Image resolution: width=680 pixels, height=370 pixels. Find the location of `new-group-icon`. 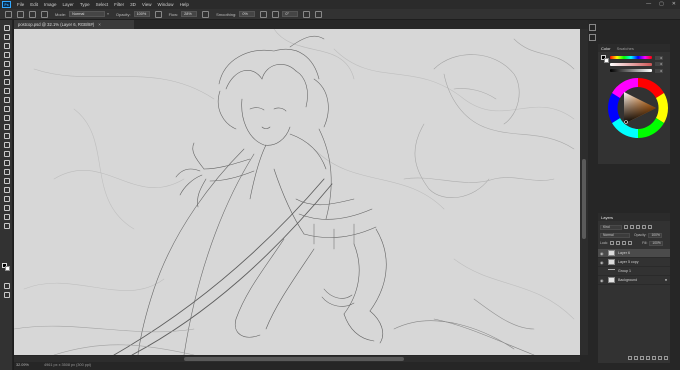

new-group-icon is located at coordinates (654, 358).